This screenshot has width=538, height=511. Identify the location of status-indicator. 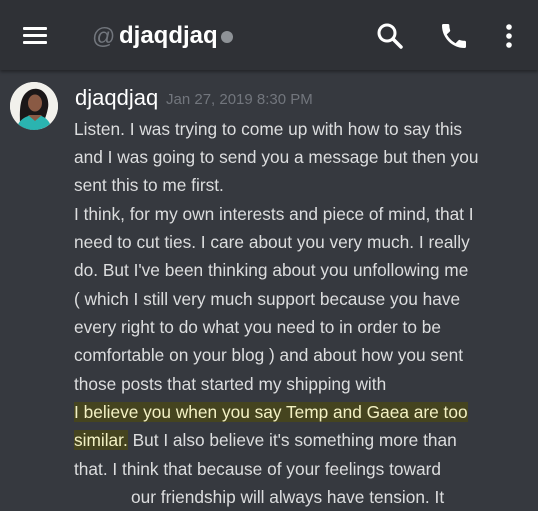
(227, 37).